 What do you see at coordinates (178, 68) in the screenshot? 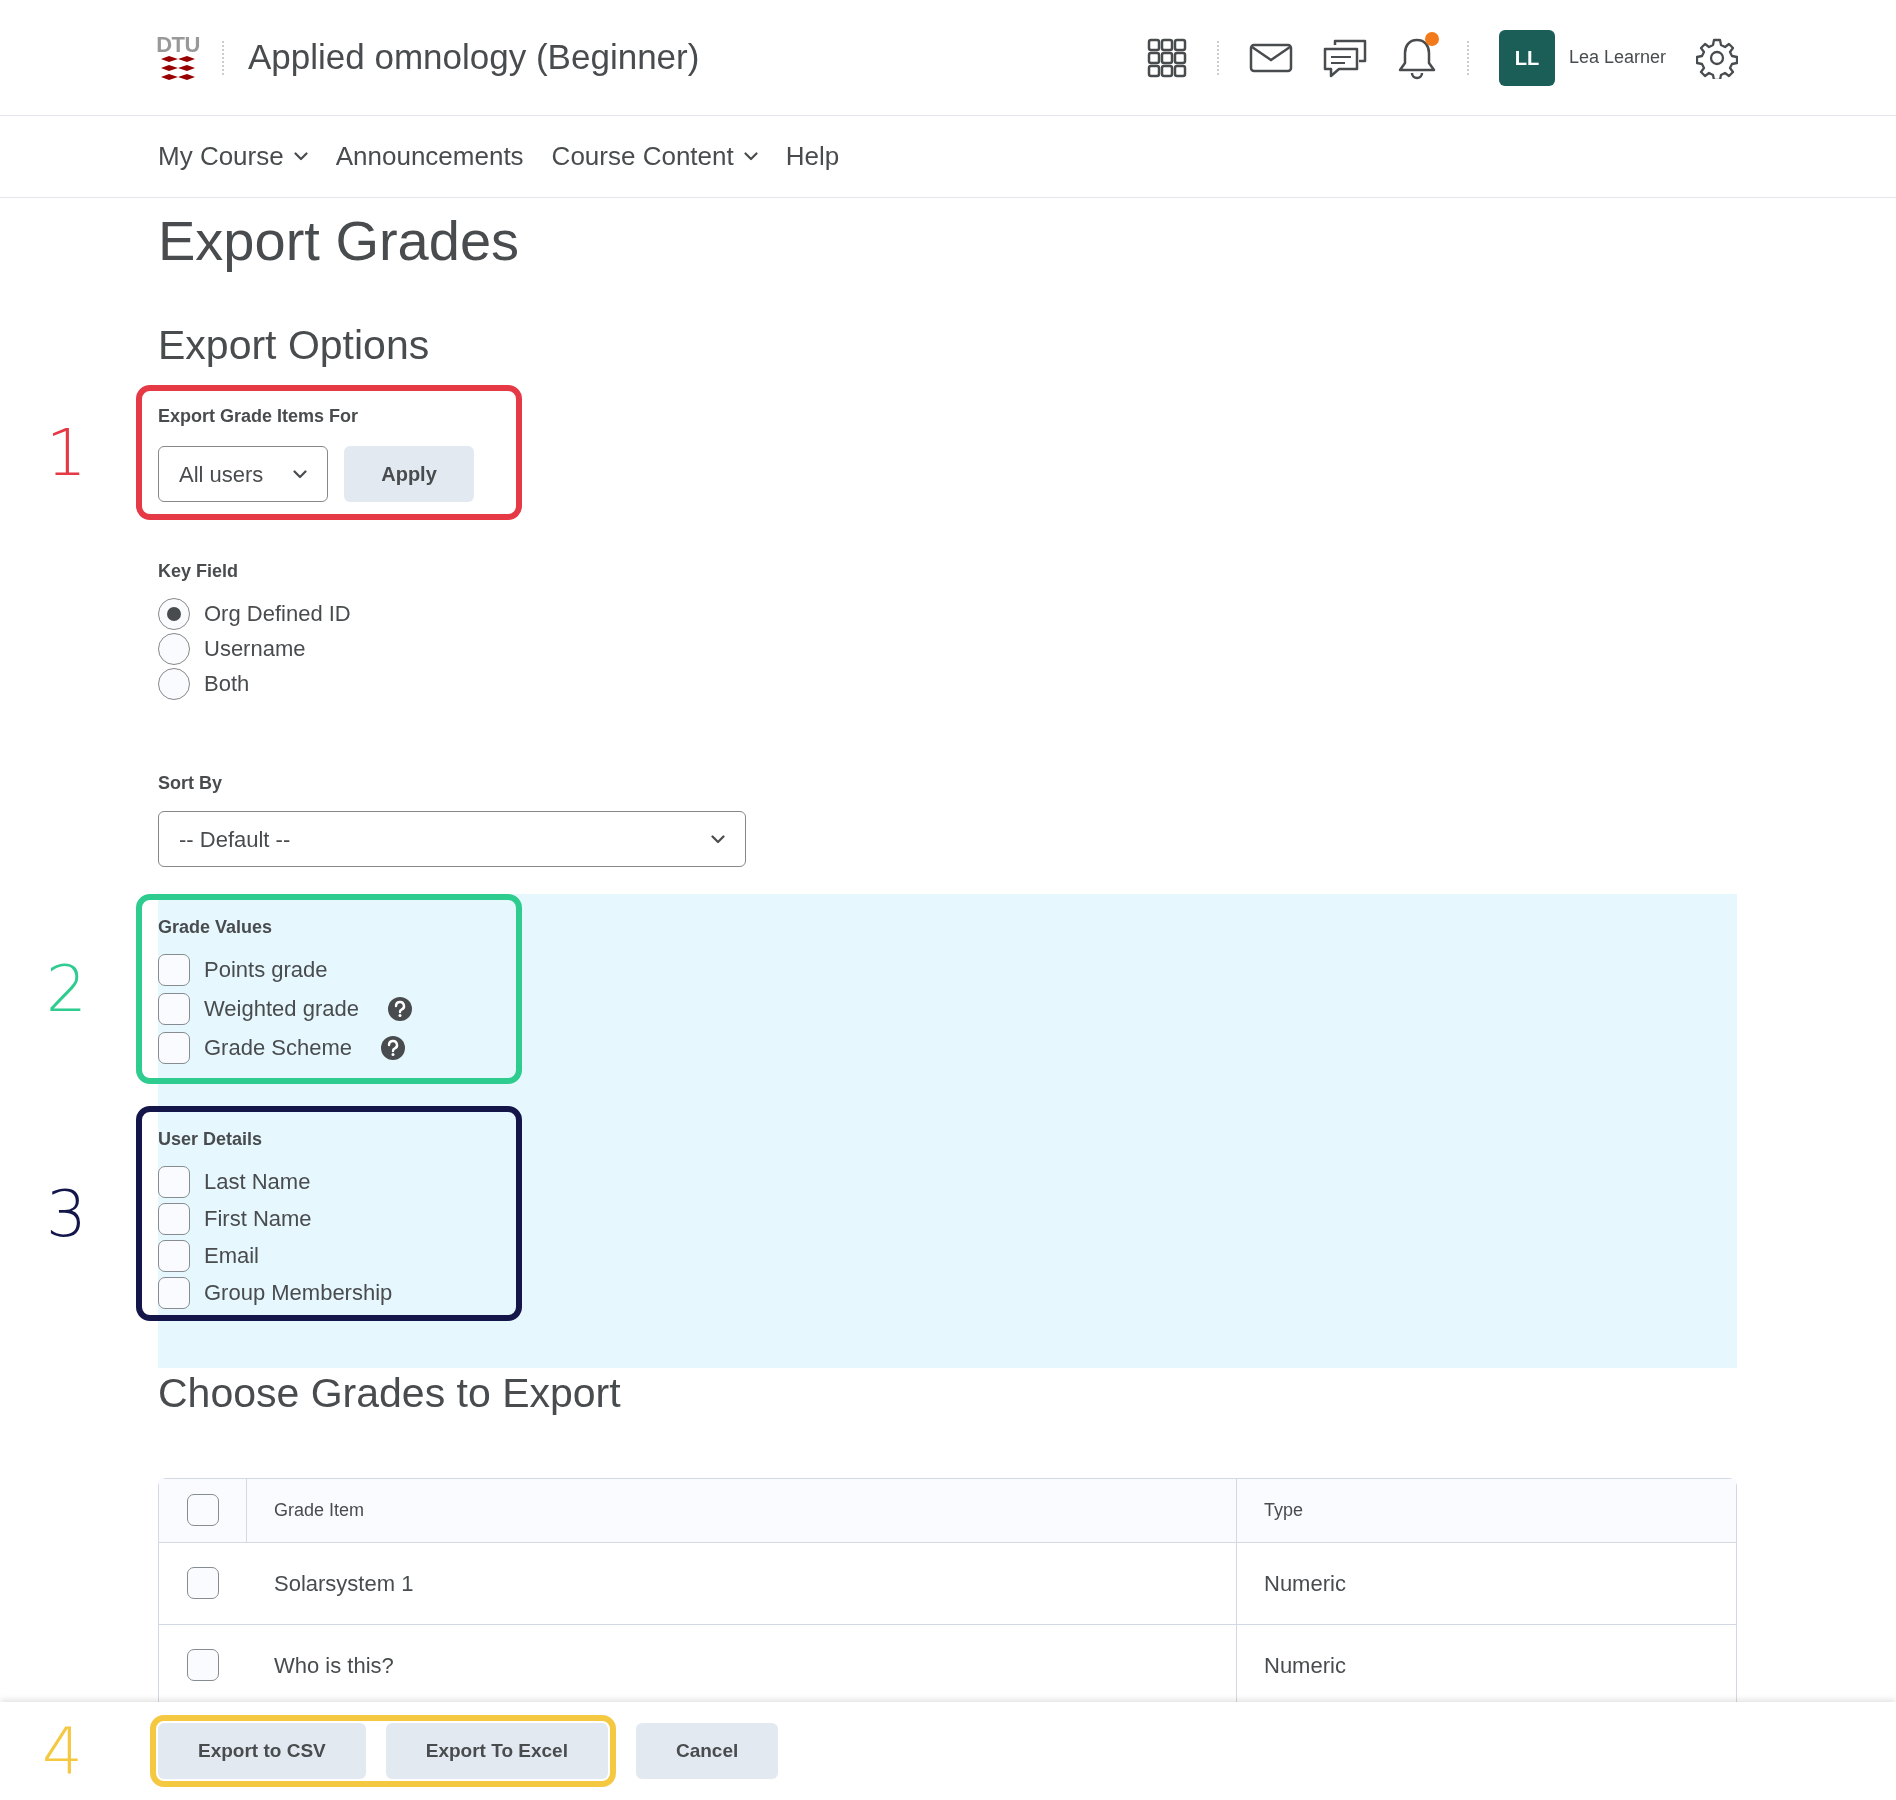
I see `logo-mark-icon` at bounding box center [178, 68].